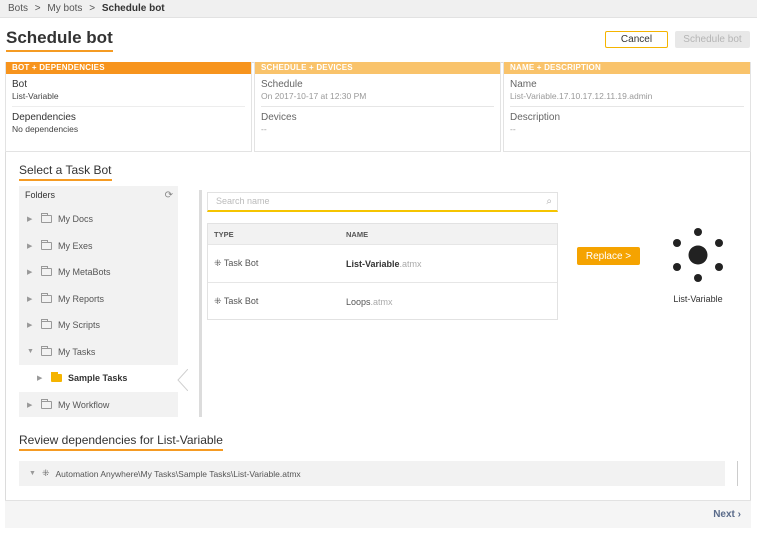 The height and width of the screenshot is (535, 757). What do you see at coordinates (59, 40) in the screenshot?
I see `page-title: Schedule bot` at bounding box center [59, 40].